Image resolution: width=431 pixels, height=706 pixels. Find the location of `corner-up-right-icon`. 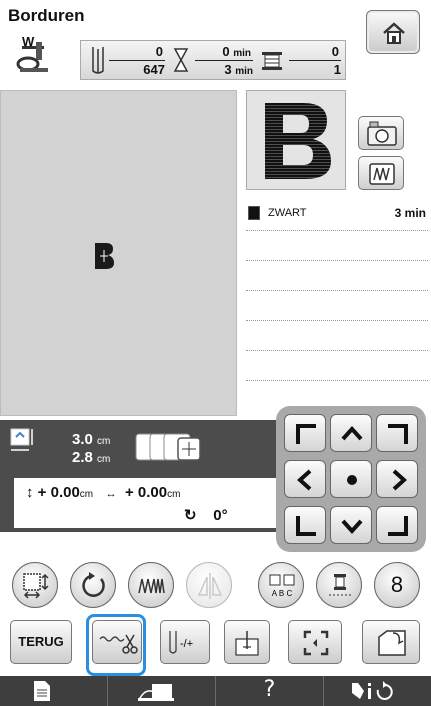

corner-up-right-icon is located at coordinates (398, 434).